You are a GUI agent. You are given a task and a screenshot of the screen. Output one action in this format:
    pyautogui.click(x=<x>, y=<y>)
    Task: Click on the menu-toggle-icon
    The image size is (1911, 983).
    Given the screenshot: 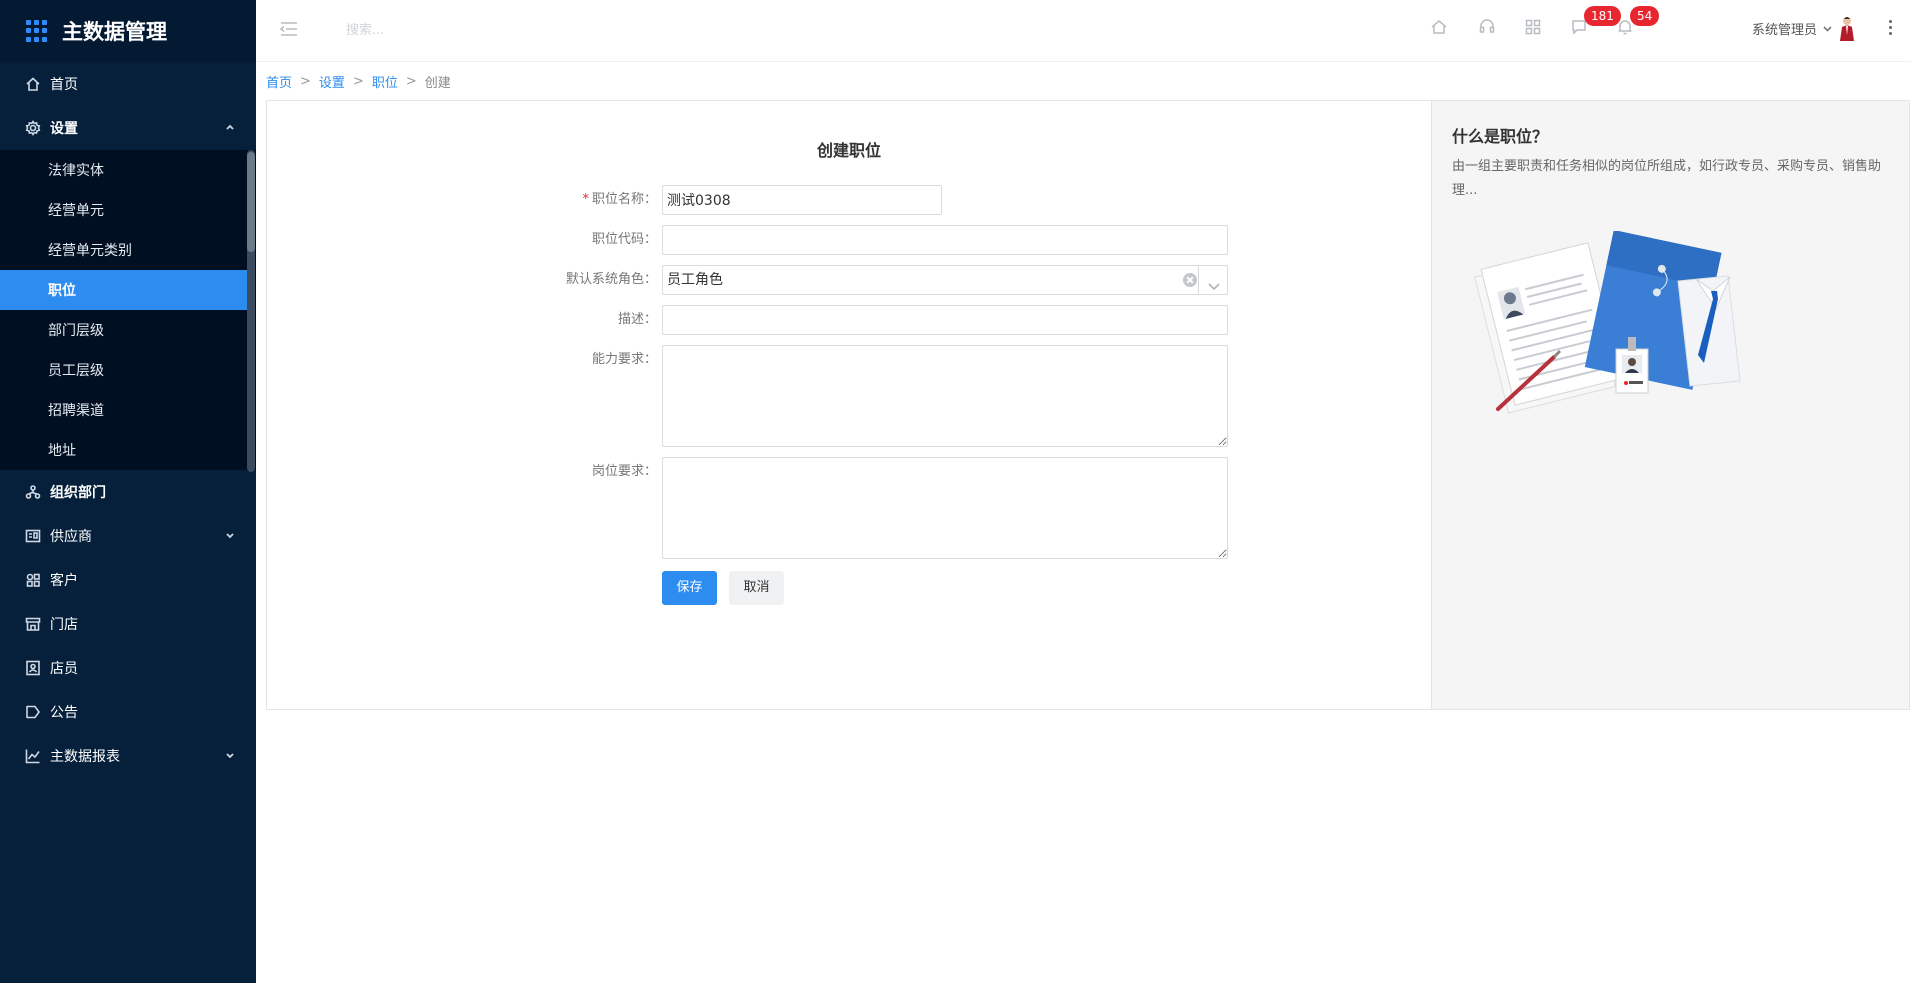 What is the action you would take?
    pyautogui.click(x=289, y=29)
    